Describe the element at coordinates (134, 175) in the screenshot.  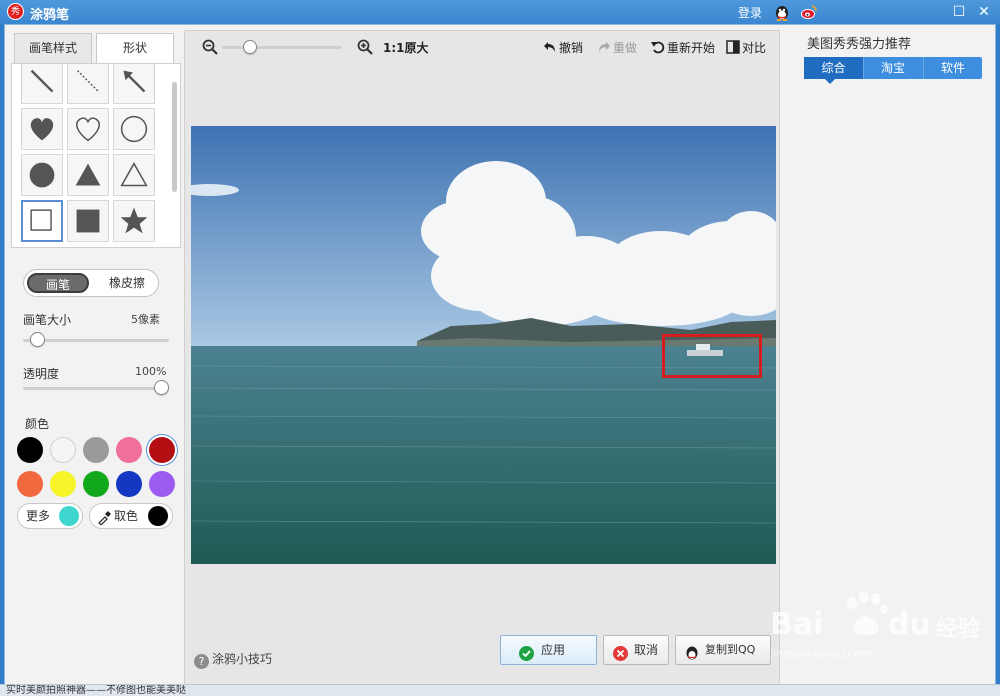
I see `triangle-outline-shape-icon` at that location.